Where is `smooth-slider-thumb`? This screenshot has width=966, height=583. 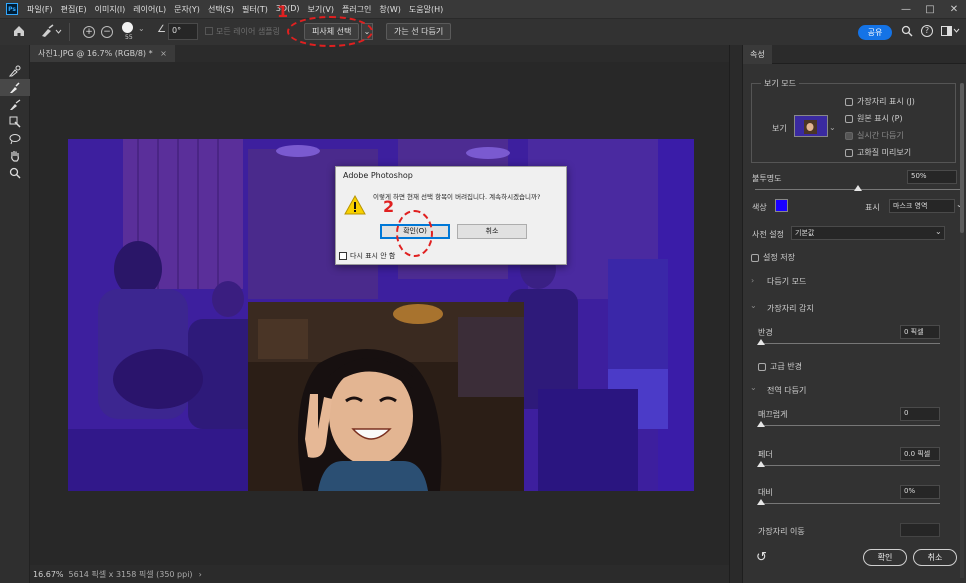 smooth-slider-thumb is located at coordinates (761, 424).